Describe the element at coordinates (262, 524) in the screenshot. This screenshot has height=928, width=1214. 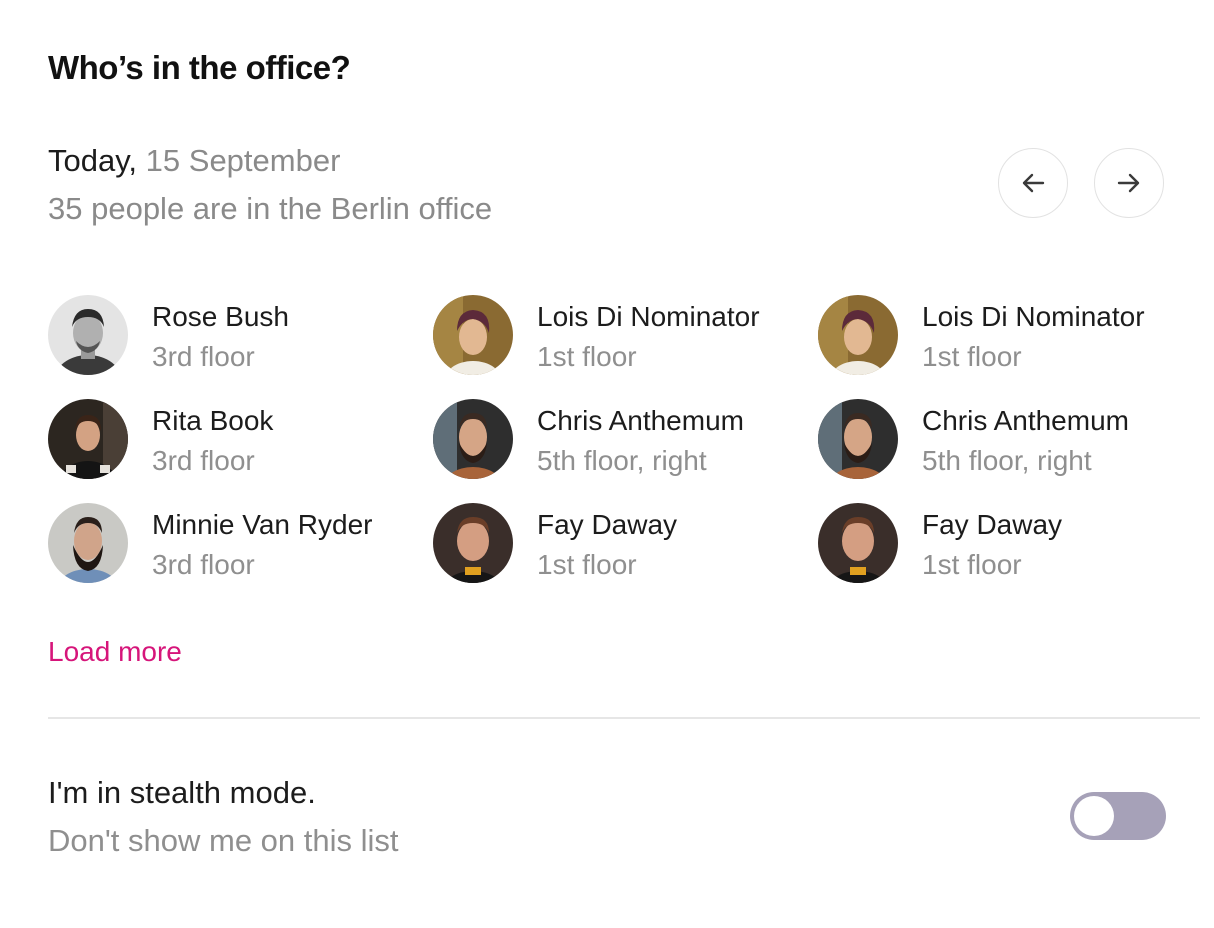
I see `person-name: Minnie Van Ryder` at that location.